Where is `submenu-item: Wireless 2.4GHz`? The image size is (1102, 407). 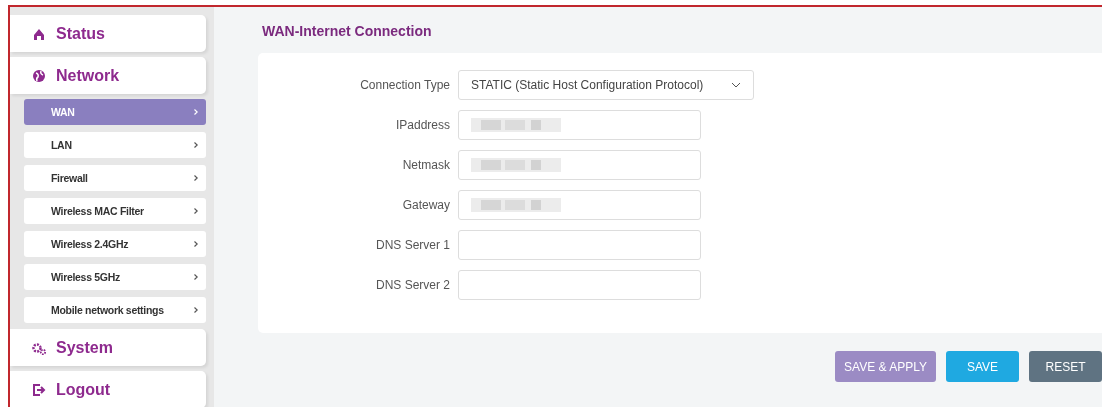
submenu-item: Wireless 2.4GHz is located at coordinates (115, 244).